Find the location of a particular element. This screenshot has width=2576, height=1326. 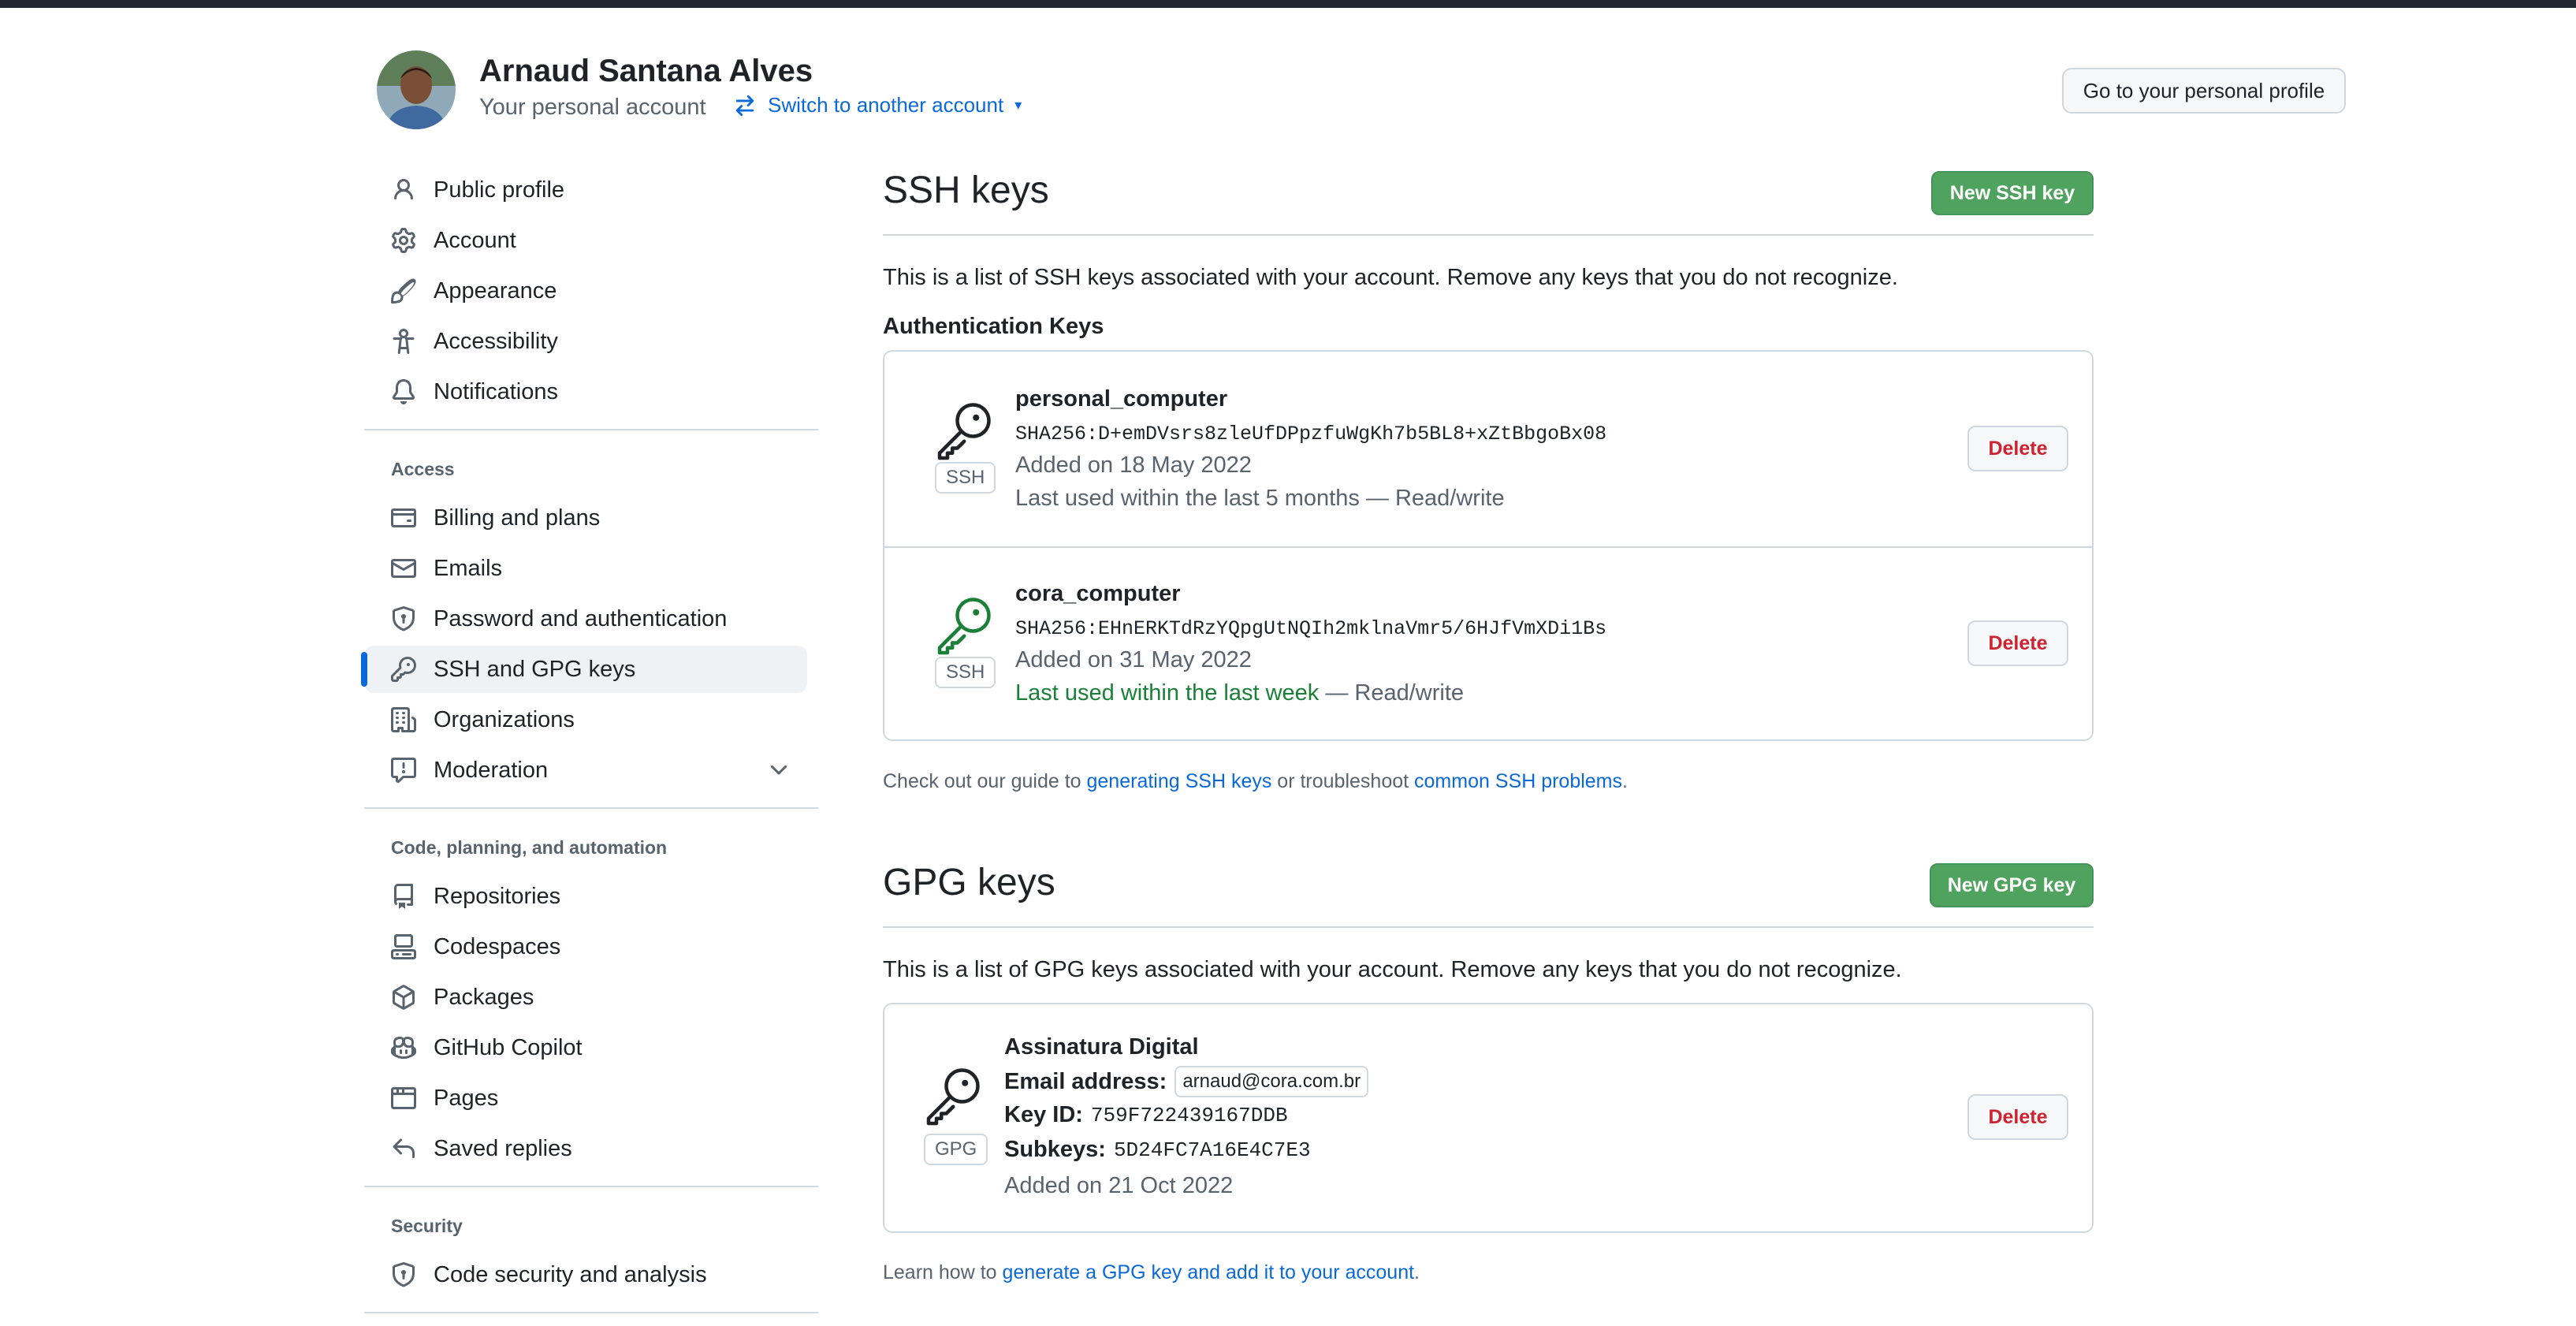

new-gpg-key-button: New GPG key is located at coordinates (2012, 885).